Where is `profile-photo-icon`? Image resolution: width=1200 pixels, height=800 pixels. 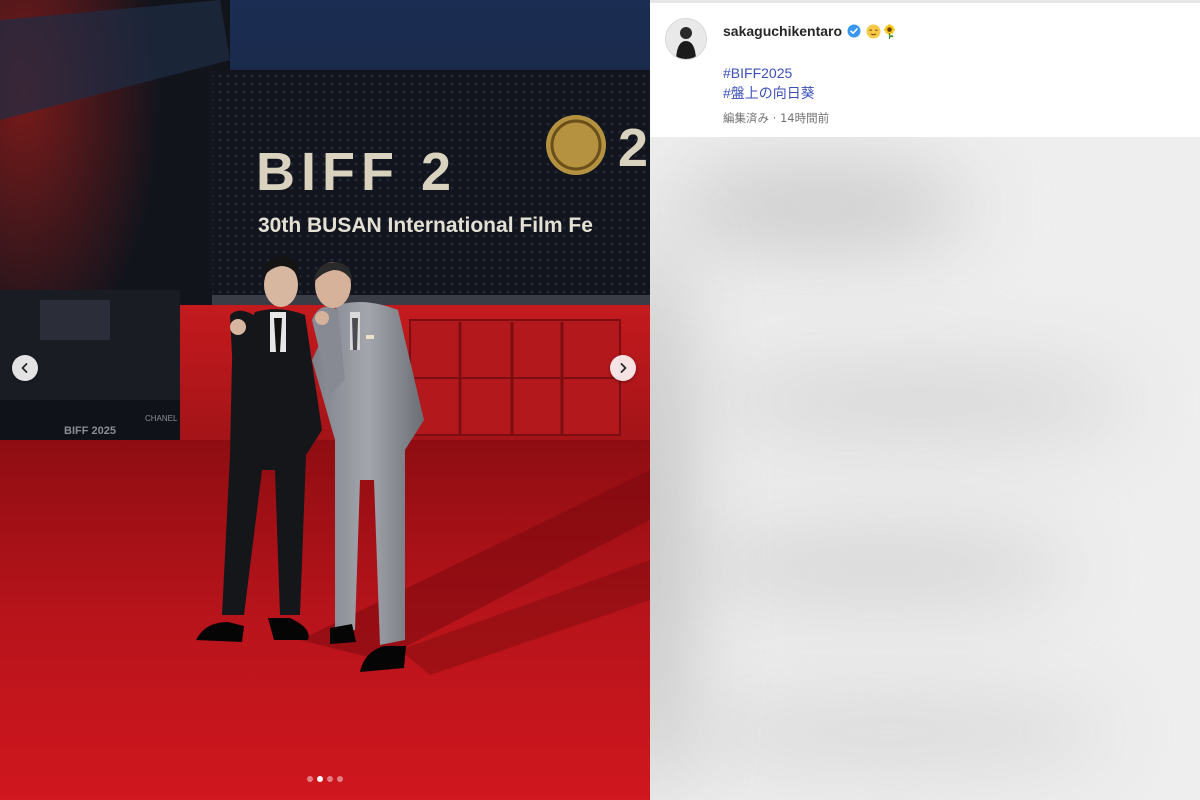 profile-photo-icon is located at coordinates (686, 39).